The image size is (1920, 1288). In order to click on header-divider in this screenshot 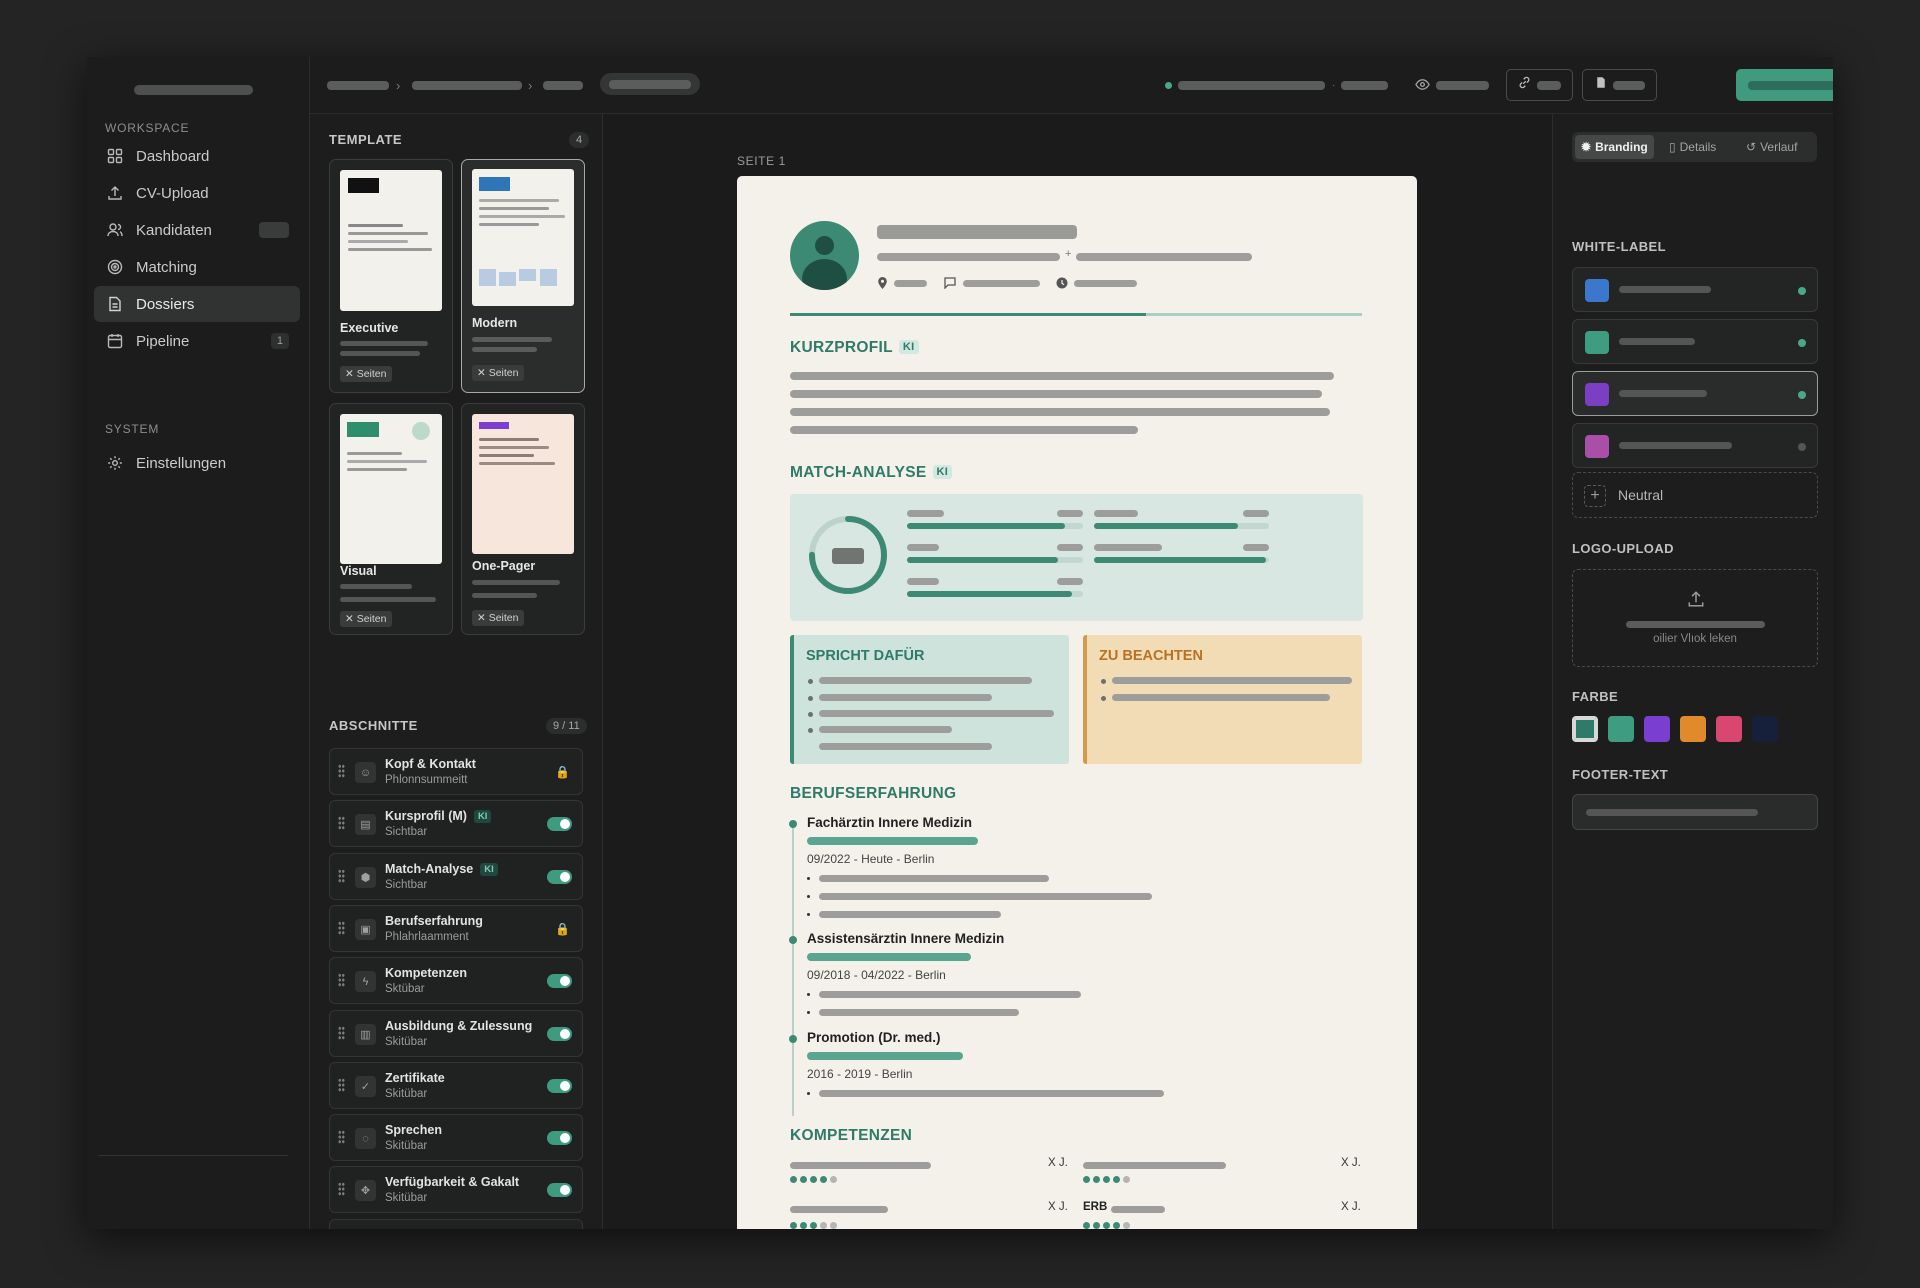, I will do `click(1076, 314)`.